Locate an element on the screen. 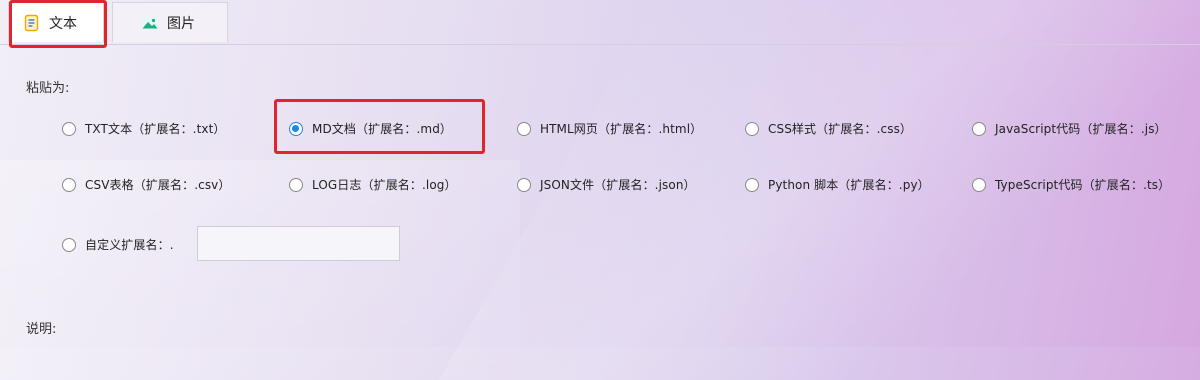 This screenshot has width=1200, height=380. image-icon is located at coordinates (150, 23).